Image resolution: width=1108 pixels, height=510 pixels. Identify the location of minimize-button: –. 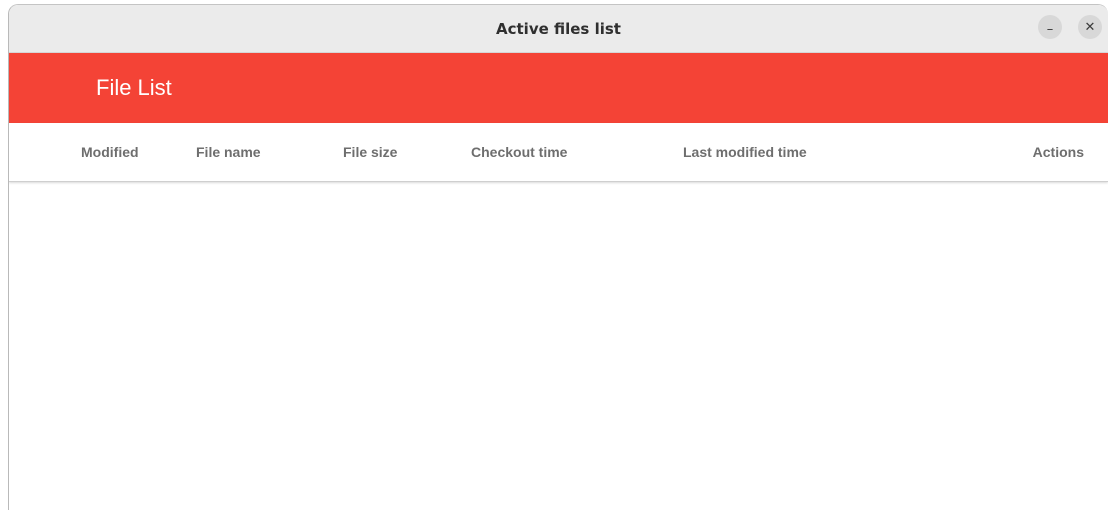
(1050, 27).